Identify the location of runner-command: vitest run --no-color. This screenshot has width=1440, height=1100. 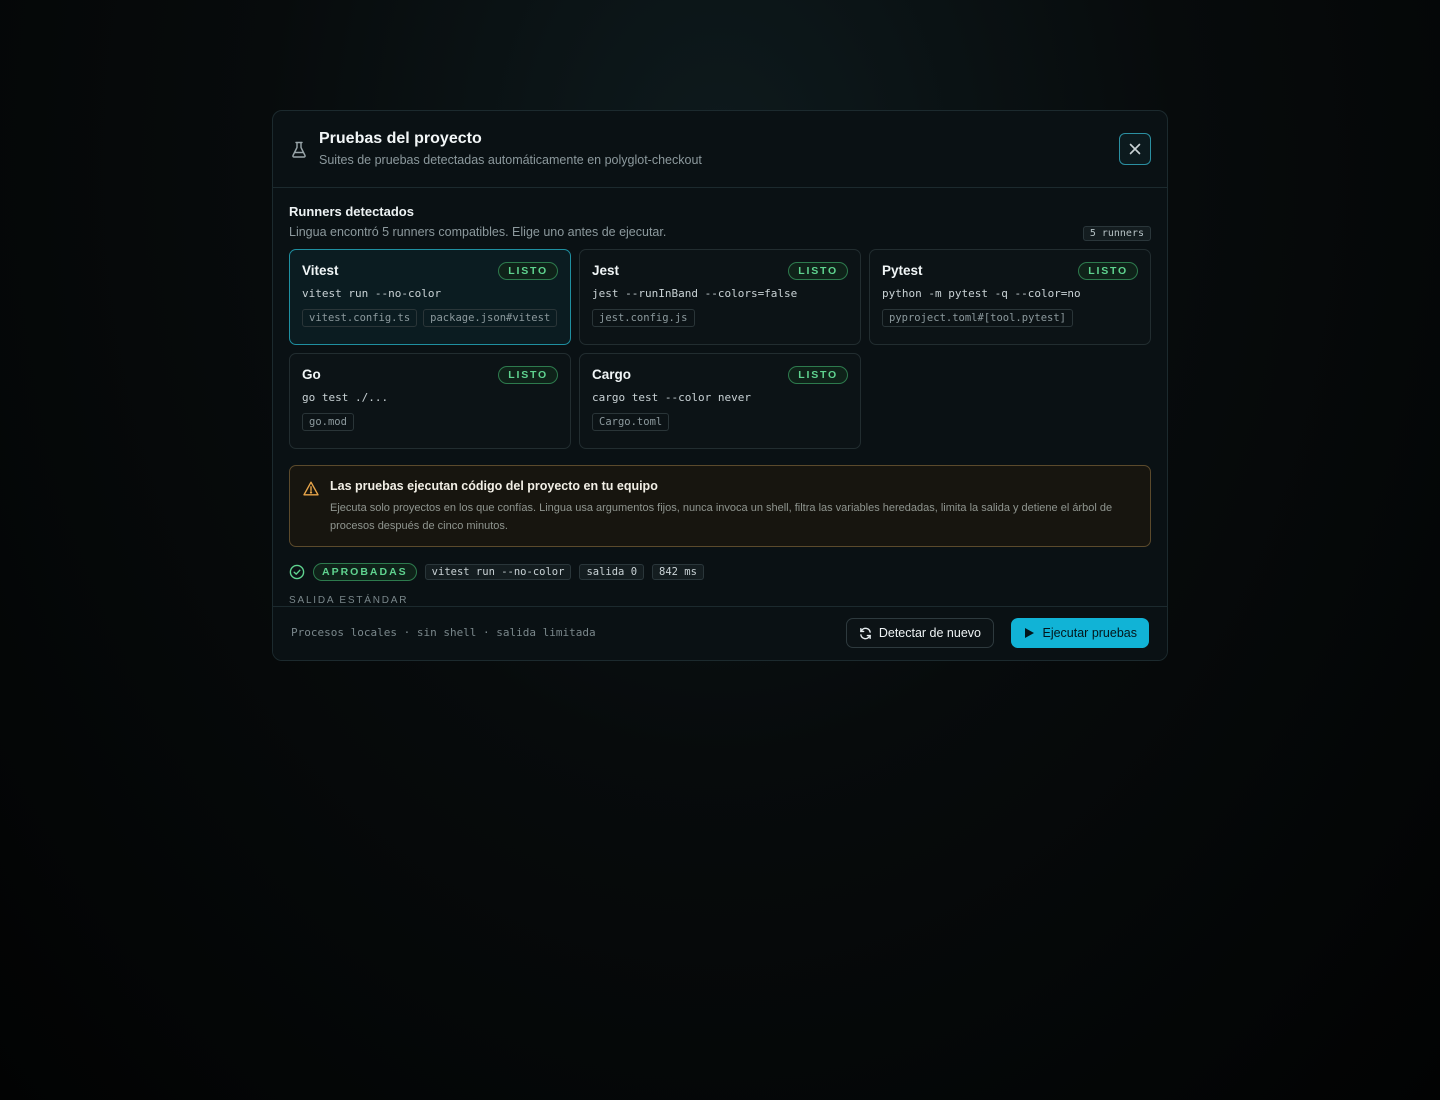
(372, 293).